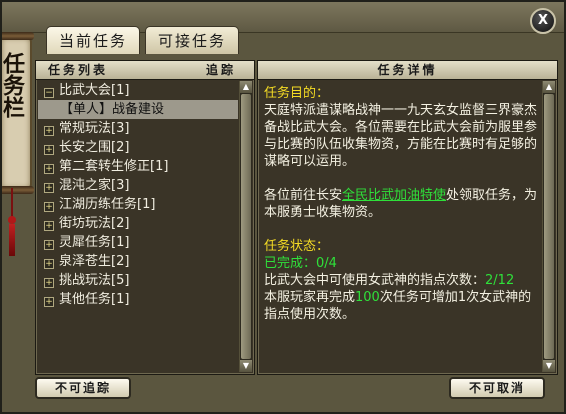 The image size is (566, 414). I want to click on quest-category: + 街坊玩法[2], so click(138, 223).